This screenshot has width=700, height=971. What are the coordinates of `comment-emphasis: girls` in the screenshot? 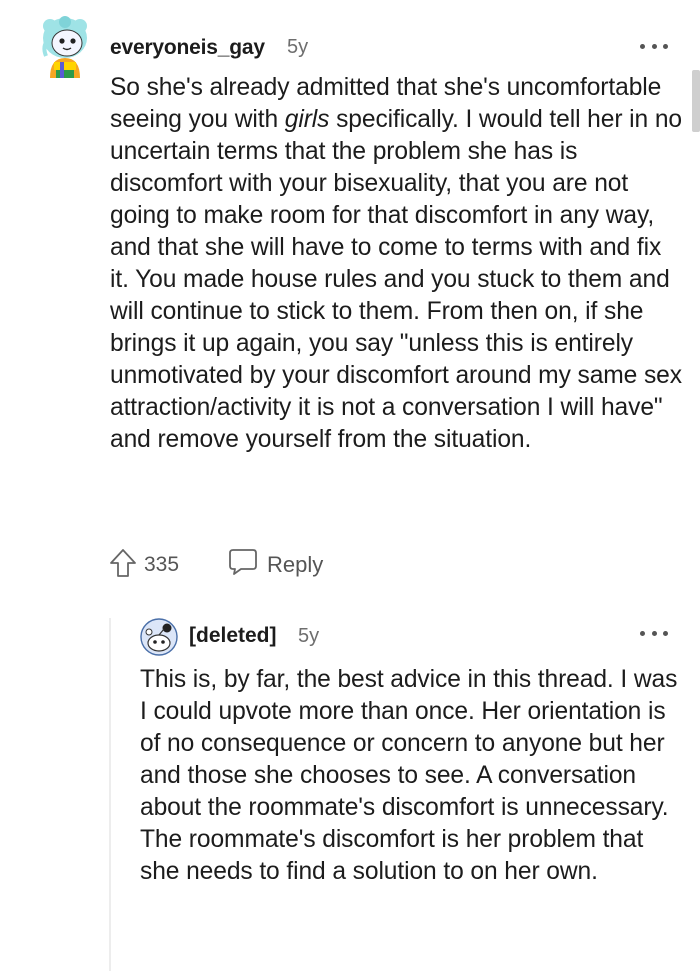 It's located at (307, 119).